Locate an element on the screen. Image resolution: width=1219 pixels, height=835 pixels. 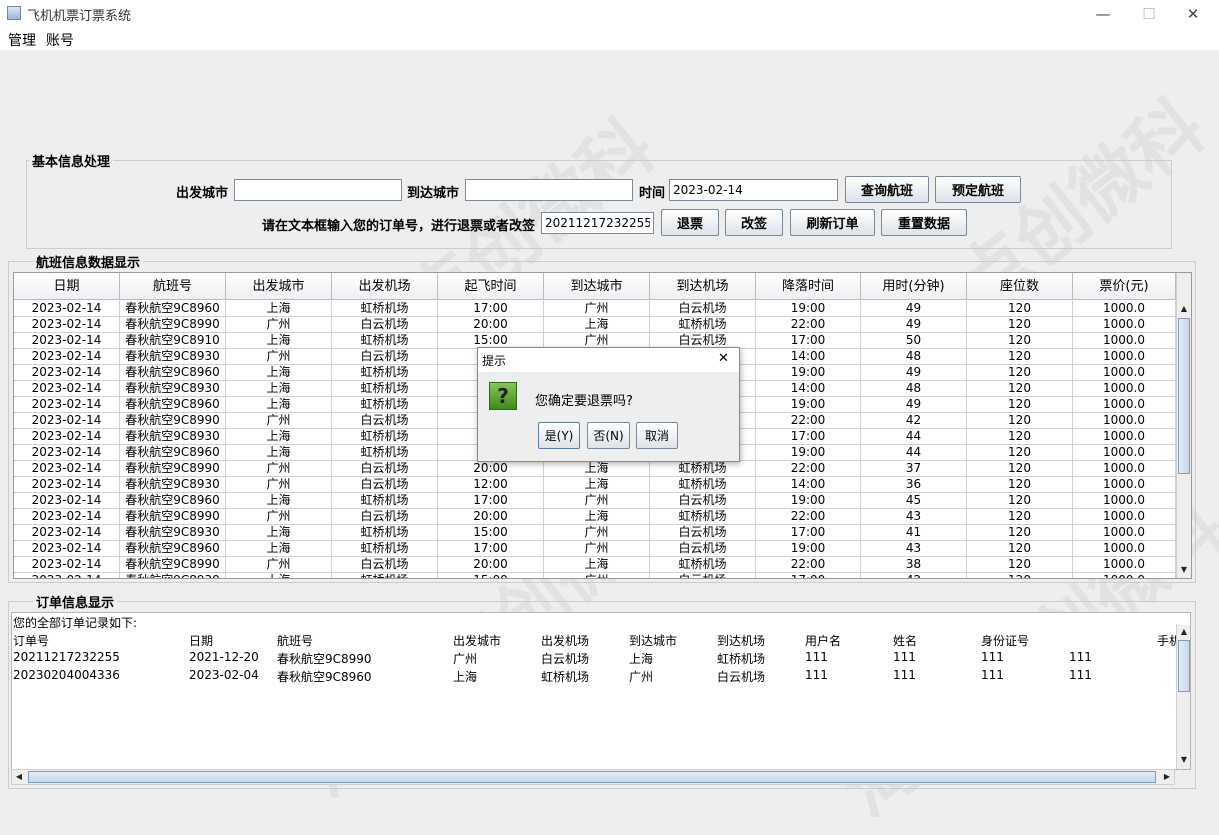
scroll-left-icon: ◀ is located at coordinates (19, 777).